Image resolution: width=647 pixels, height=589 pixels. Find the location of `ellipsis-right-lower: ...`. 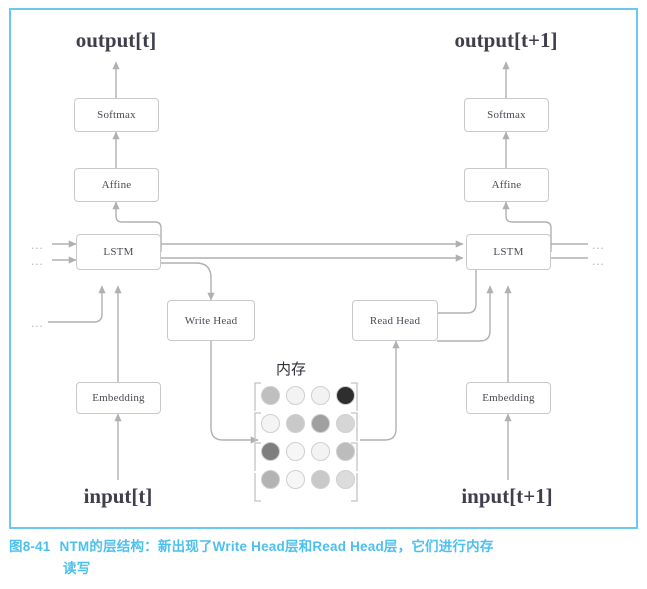

ellipsis-right-lower: ... is located at coordinates (598, 260).